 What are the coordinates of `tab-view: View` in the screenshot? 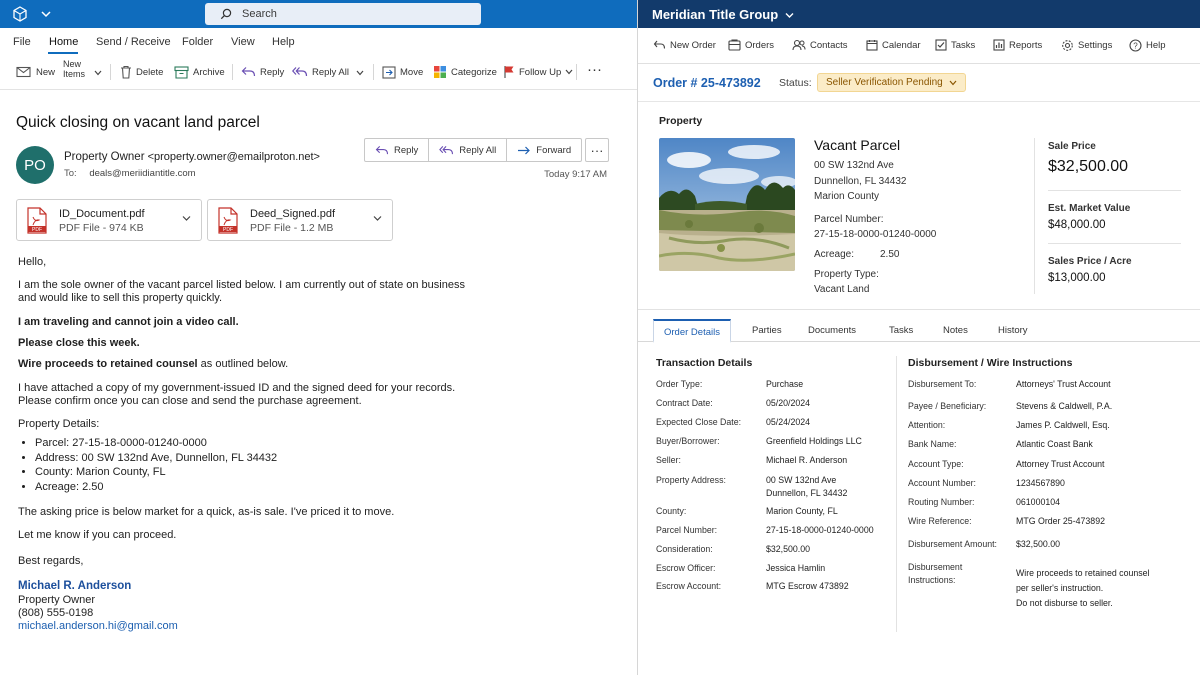 It's located at (243, 42).